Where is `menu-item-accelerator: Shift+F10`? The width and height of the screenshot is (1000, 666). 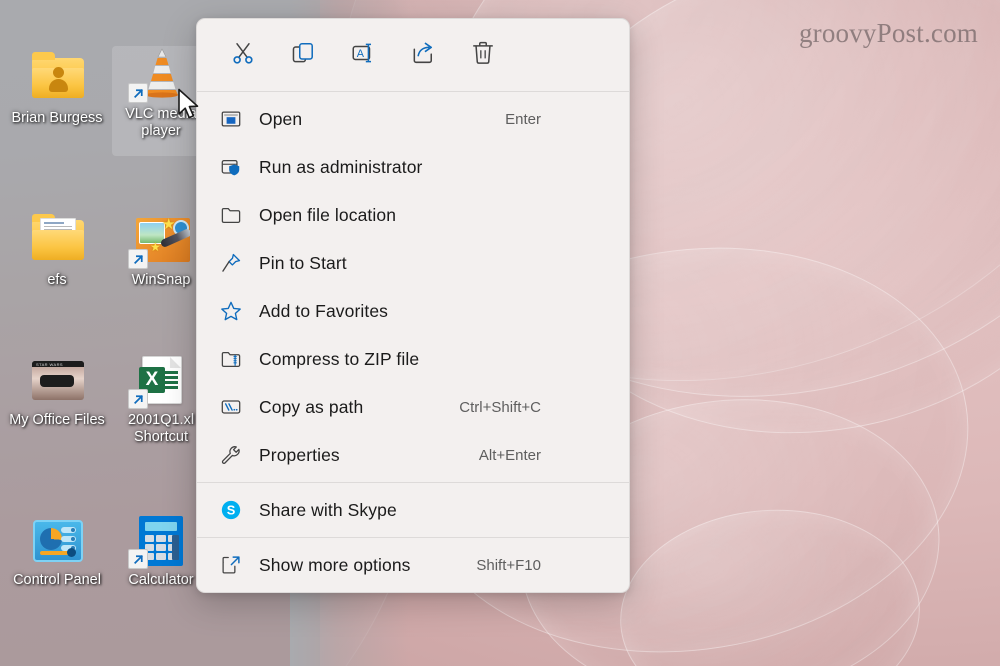 menu-item-accelerator: Shift+F10 is located at coordinates (508, 565).